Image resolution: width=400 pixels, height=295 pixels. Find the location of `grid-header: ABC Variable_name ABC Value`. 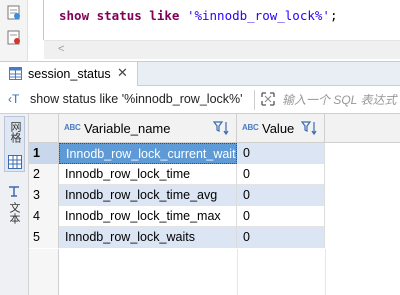

grid-header: ABC Variable_name ABC Value is located at coordinates (214, 128).